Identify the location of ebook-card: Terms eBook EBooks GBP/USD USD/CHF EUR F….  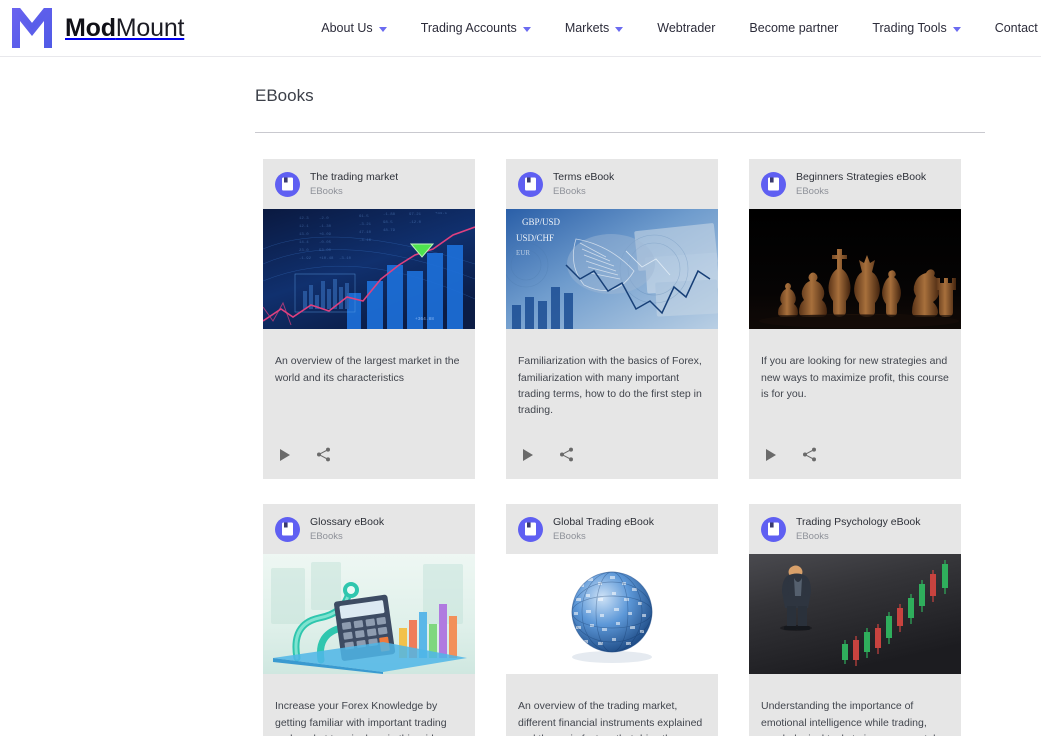
(612, 318).